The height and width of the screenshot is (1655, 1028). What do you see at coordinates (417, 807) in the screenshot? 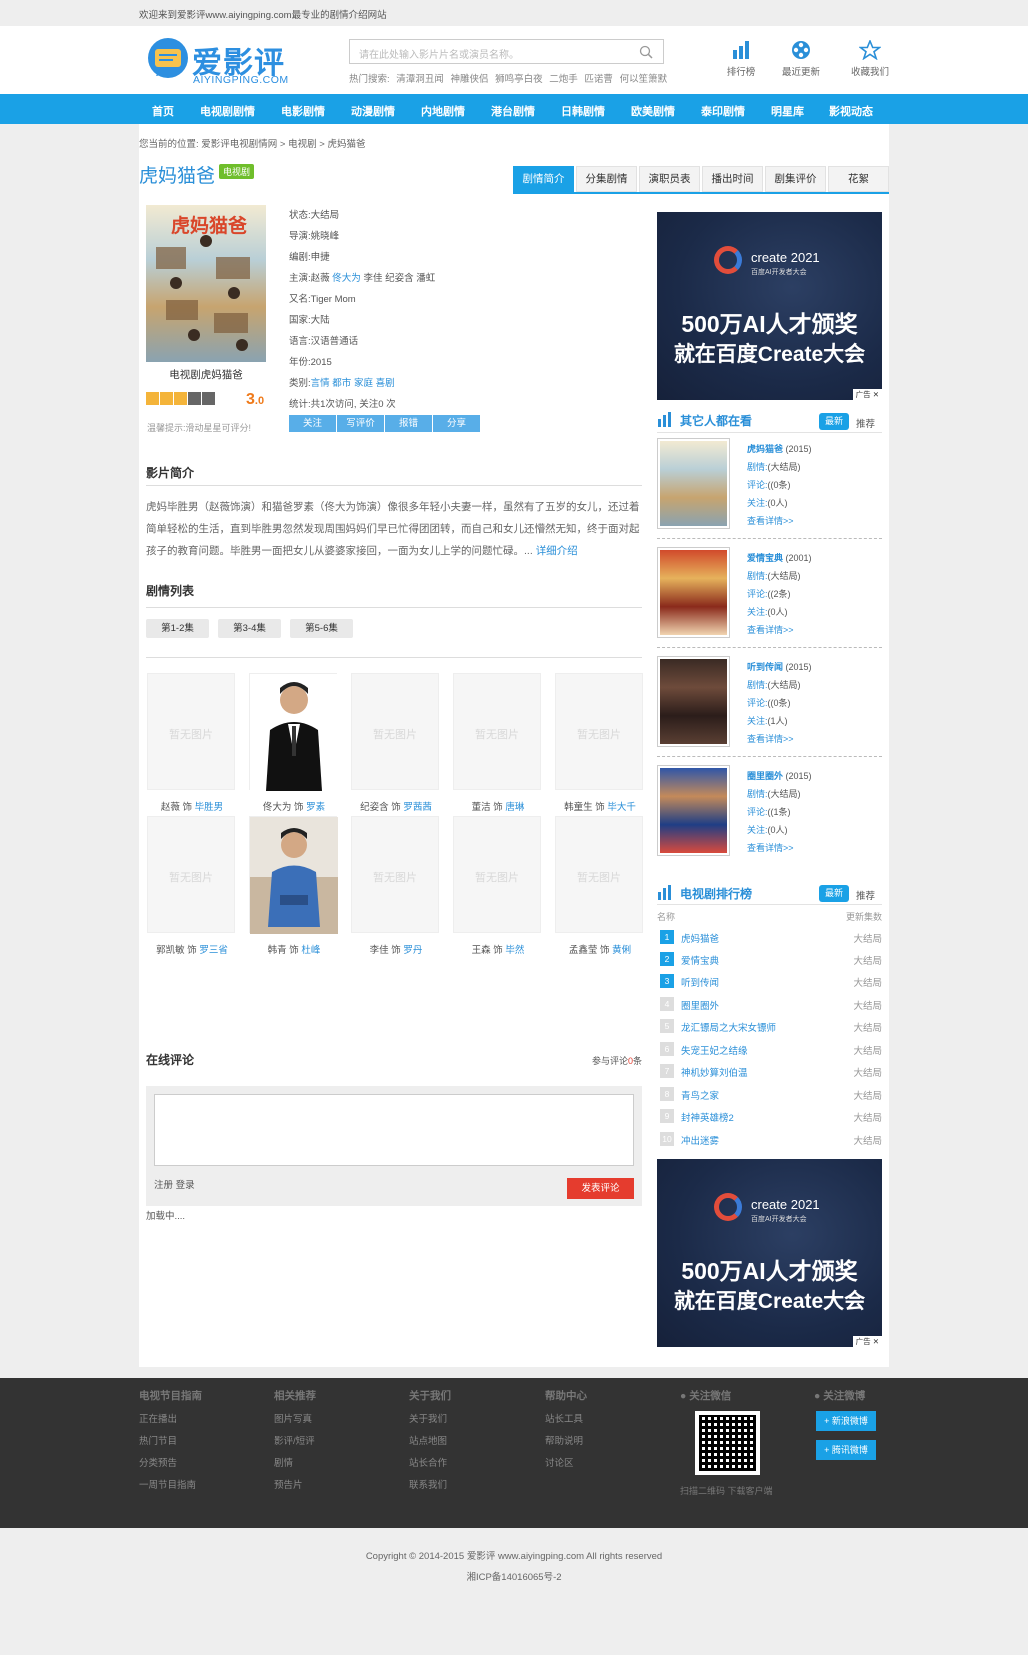
I see `role-link: 罗茜茜` at bounding box center [417, 807].